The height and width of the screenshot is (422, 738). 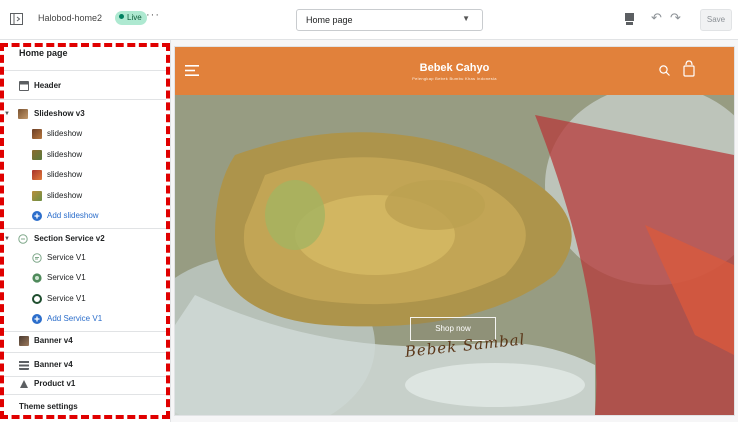 I want to click on sidebar-item-banner-v4: Banner v4, so click(x=83, y=341).